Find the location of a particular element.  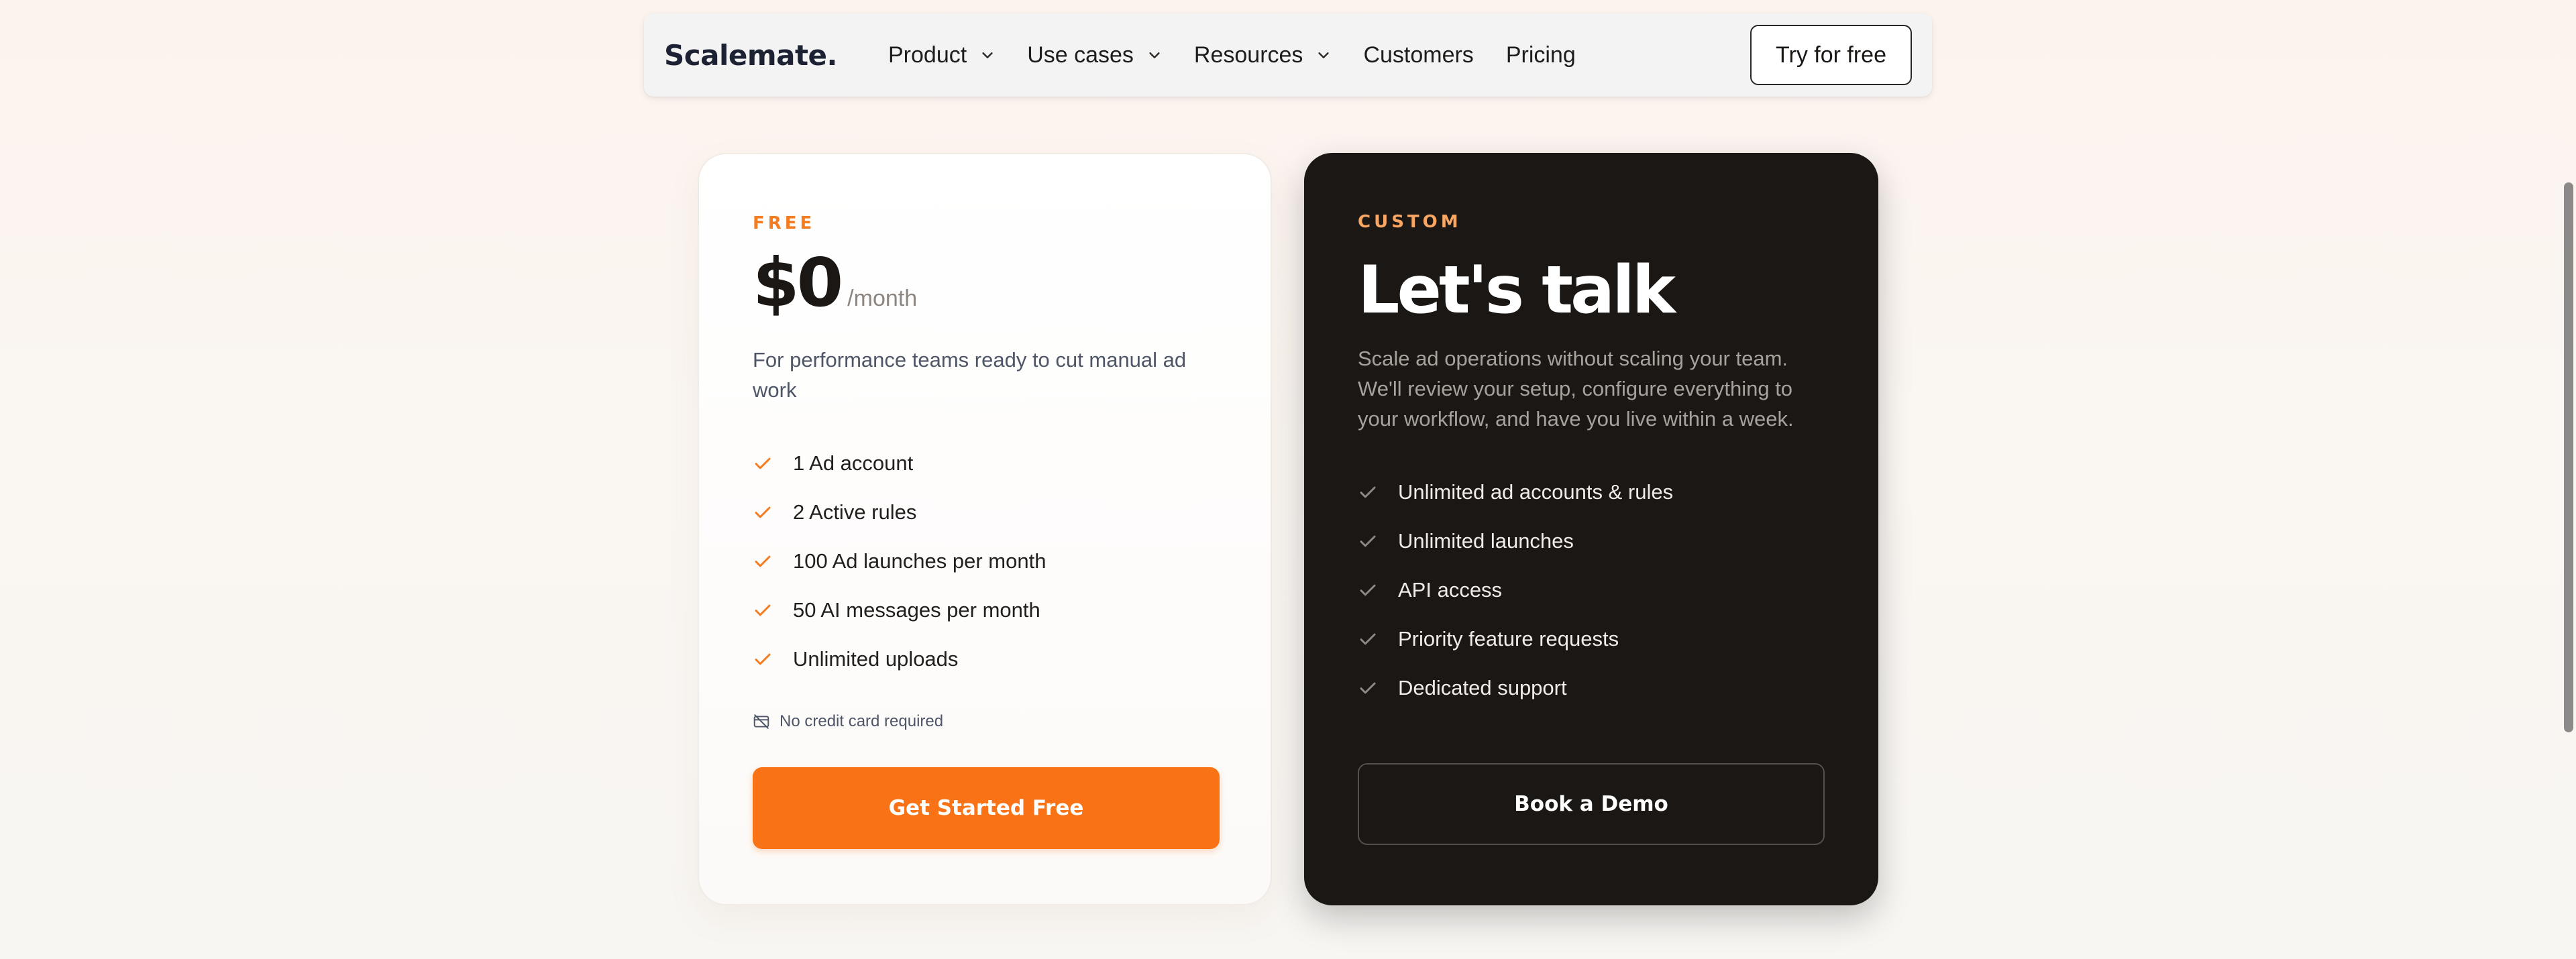

brand-logo: Scalemate. is located at coordinates (751, 55).